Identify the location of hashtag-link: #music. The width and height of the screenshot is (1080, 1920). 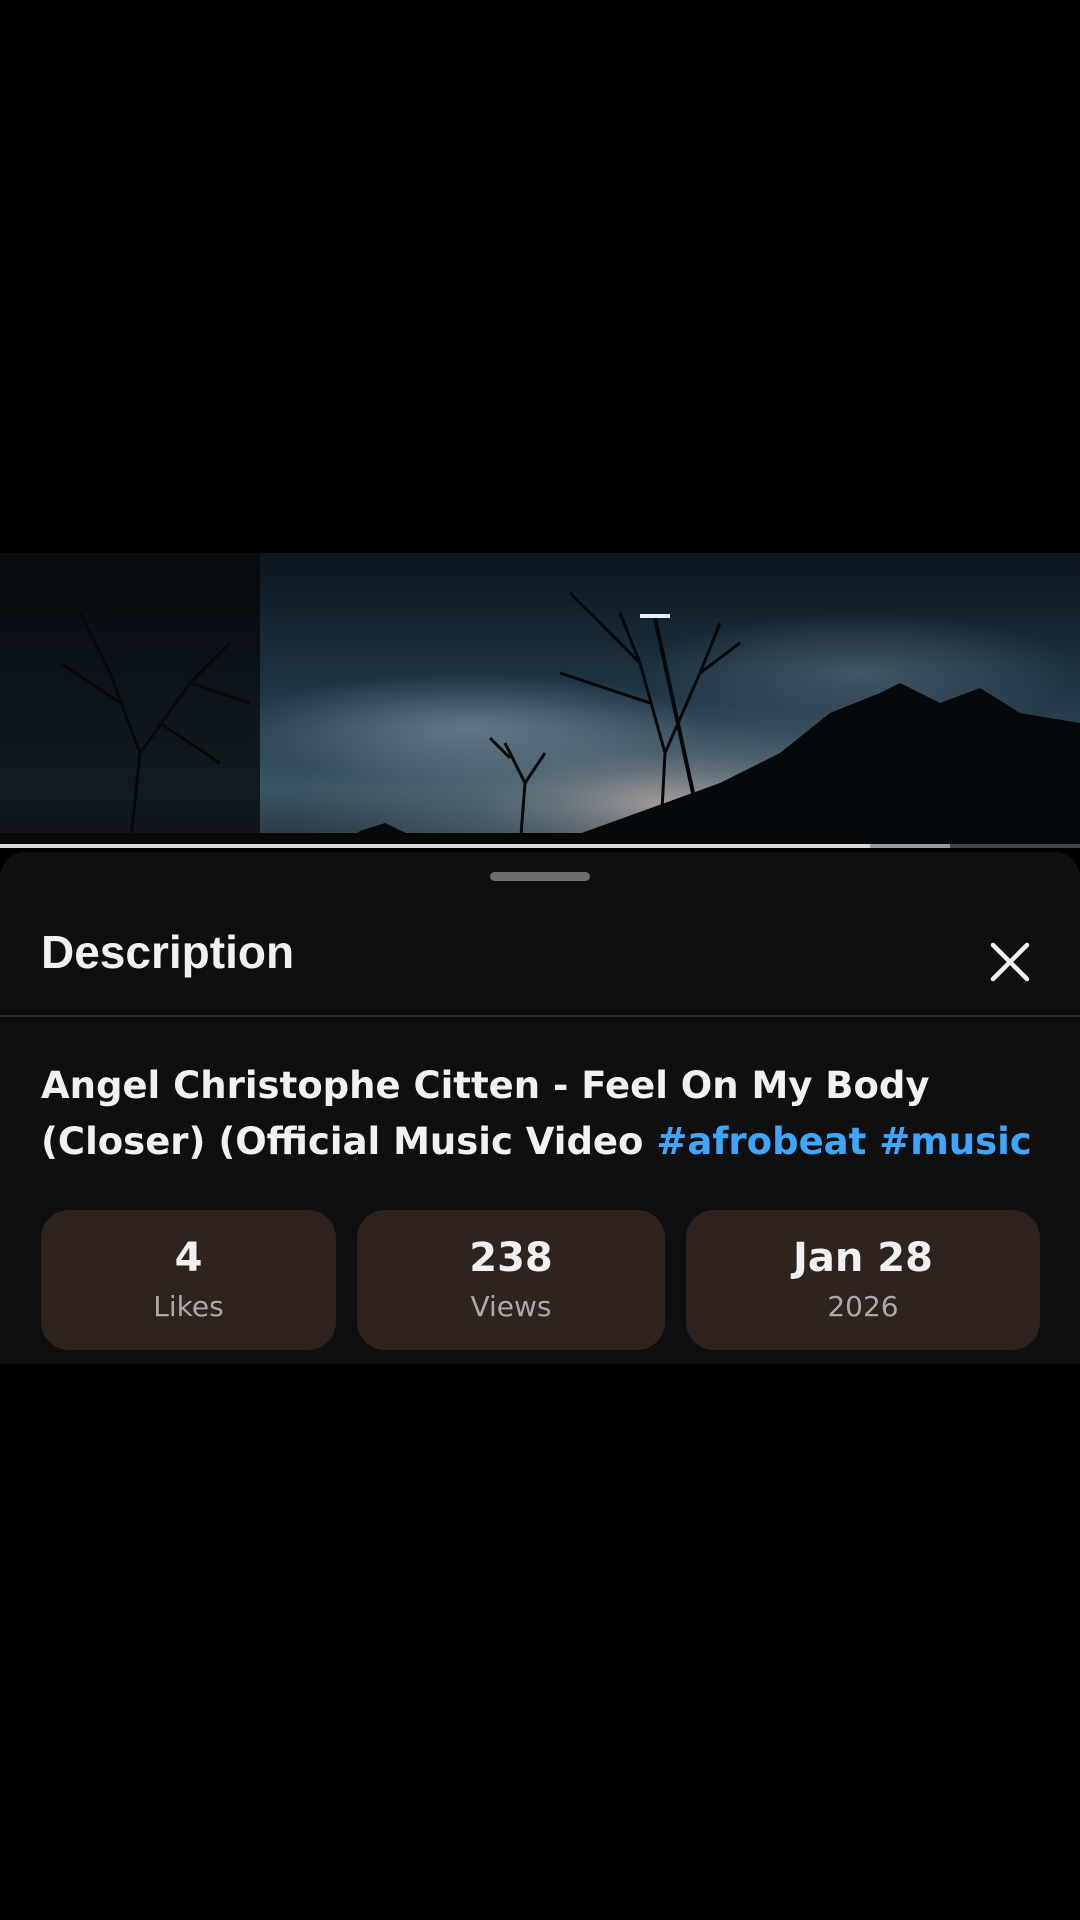
(955, 1141).